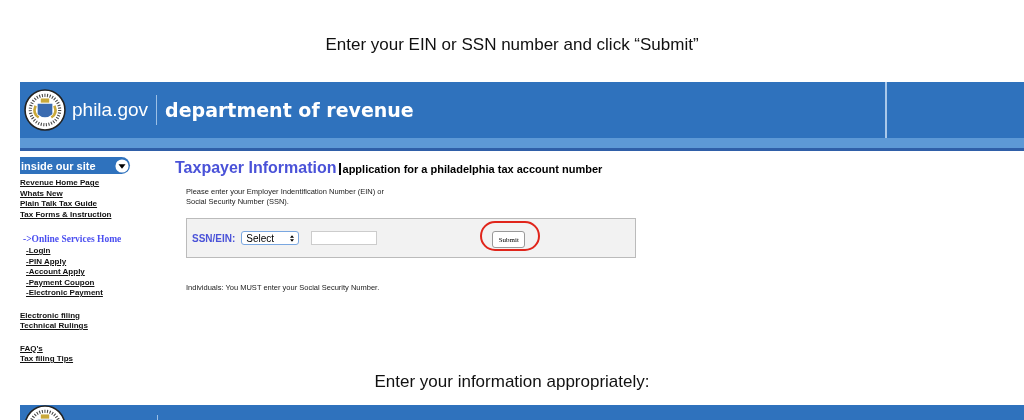  Describe the element at coordinates (270, 238) in the screenshot. I see `type-select: Select` at that location.